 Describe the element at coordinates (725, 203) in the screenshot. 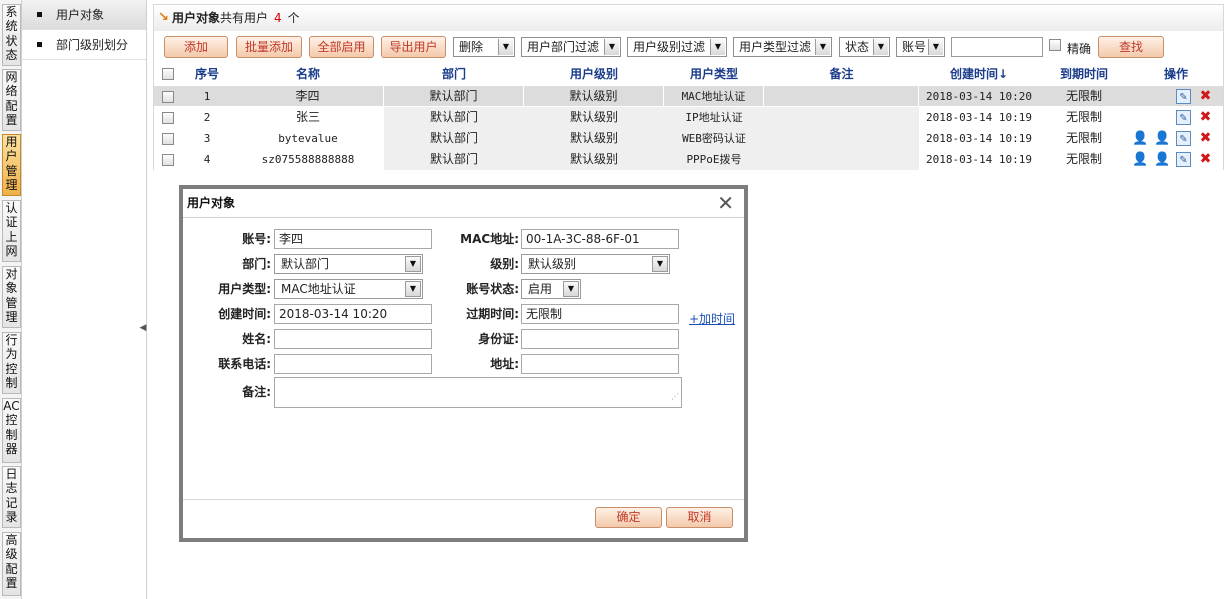

I see `close-icon: ✕` at that location.